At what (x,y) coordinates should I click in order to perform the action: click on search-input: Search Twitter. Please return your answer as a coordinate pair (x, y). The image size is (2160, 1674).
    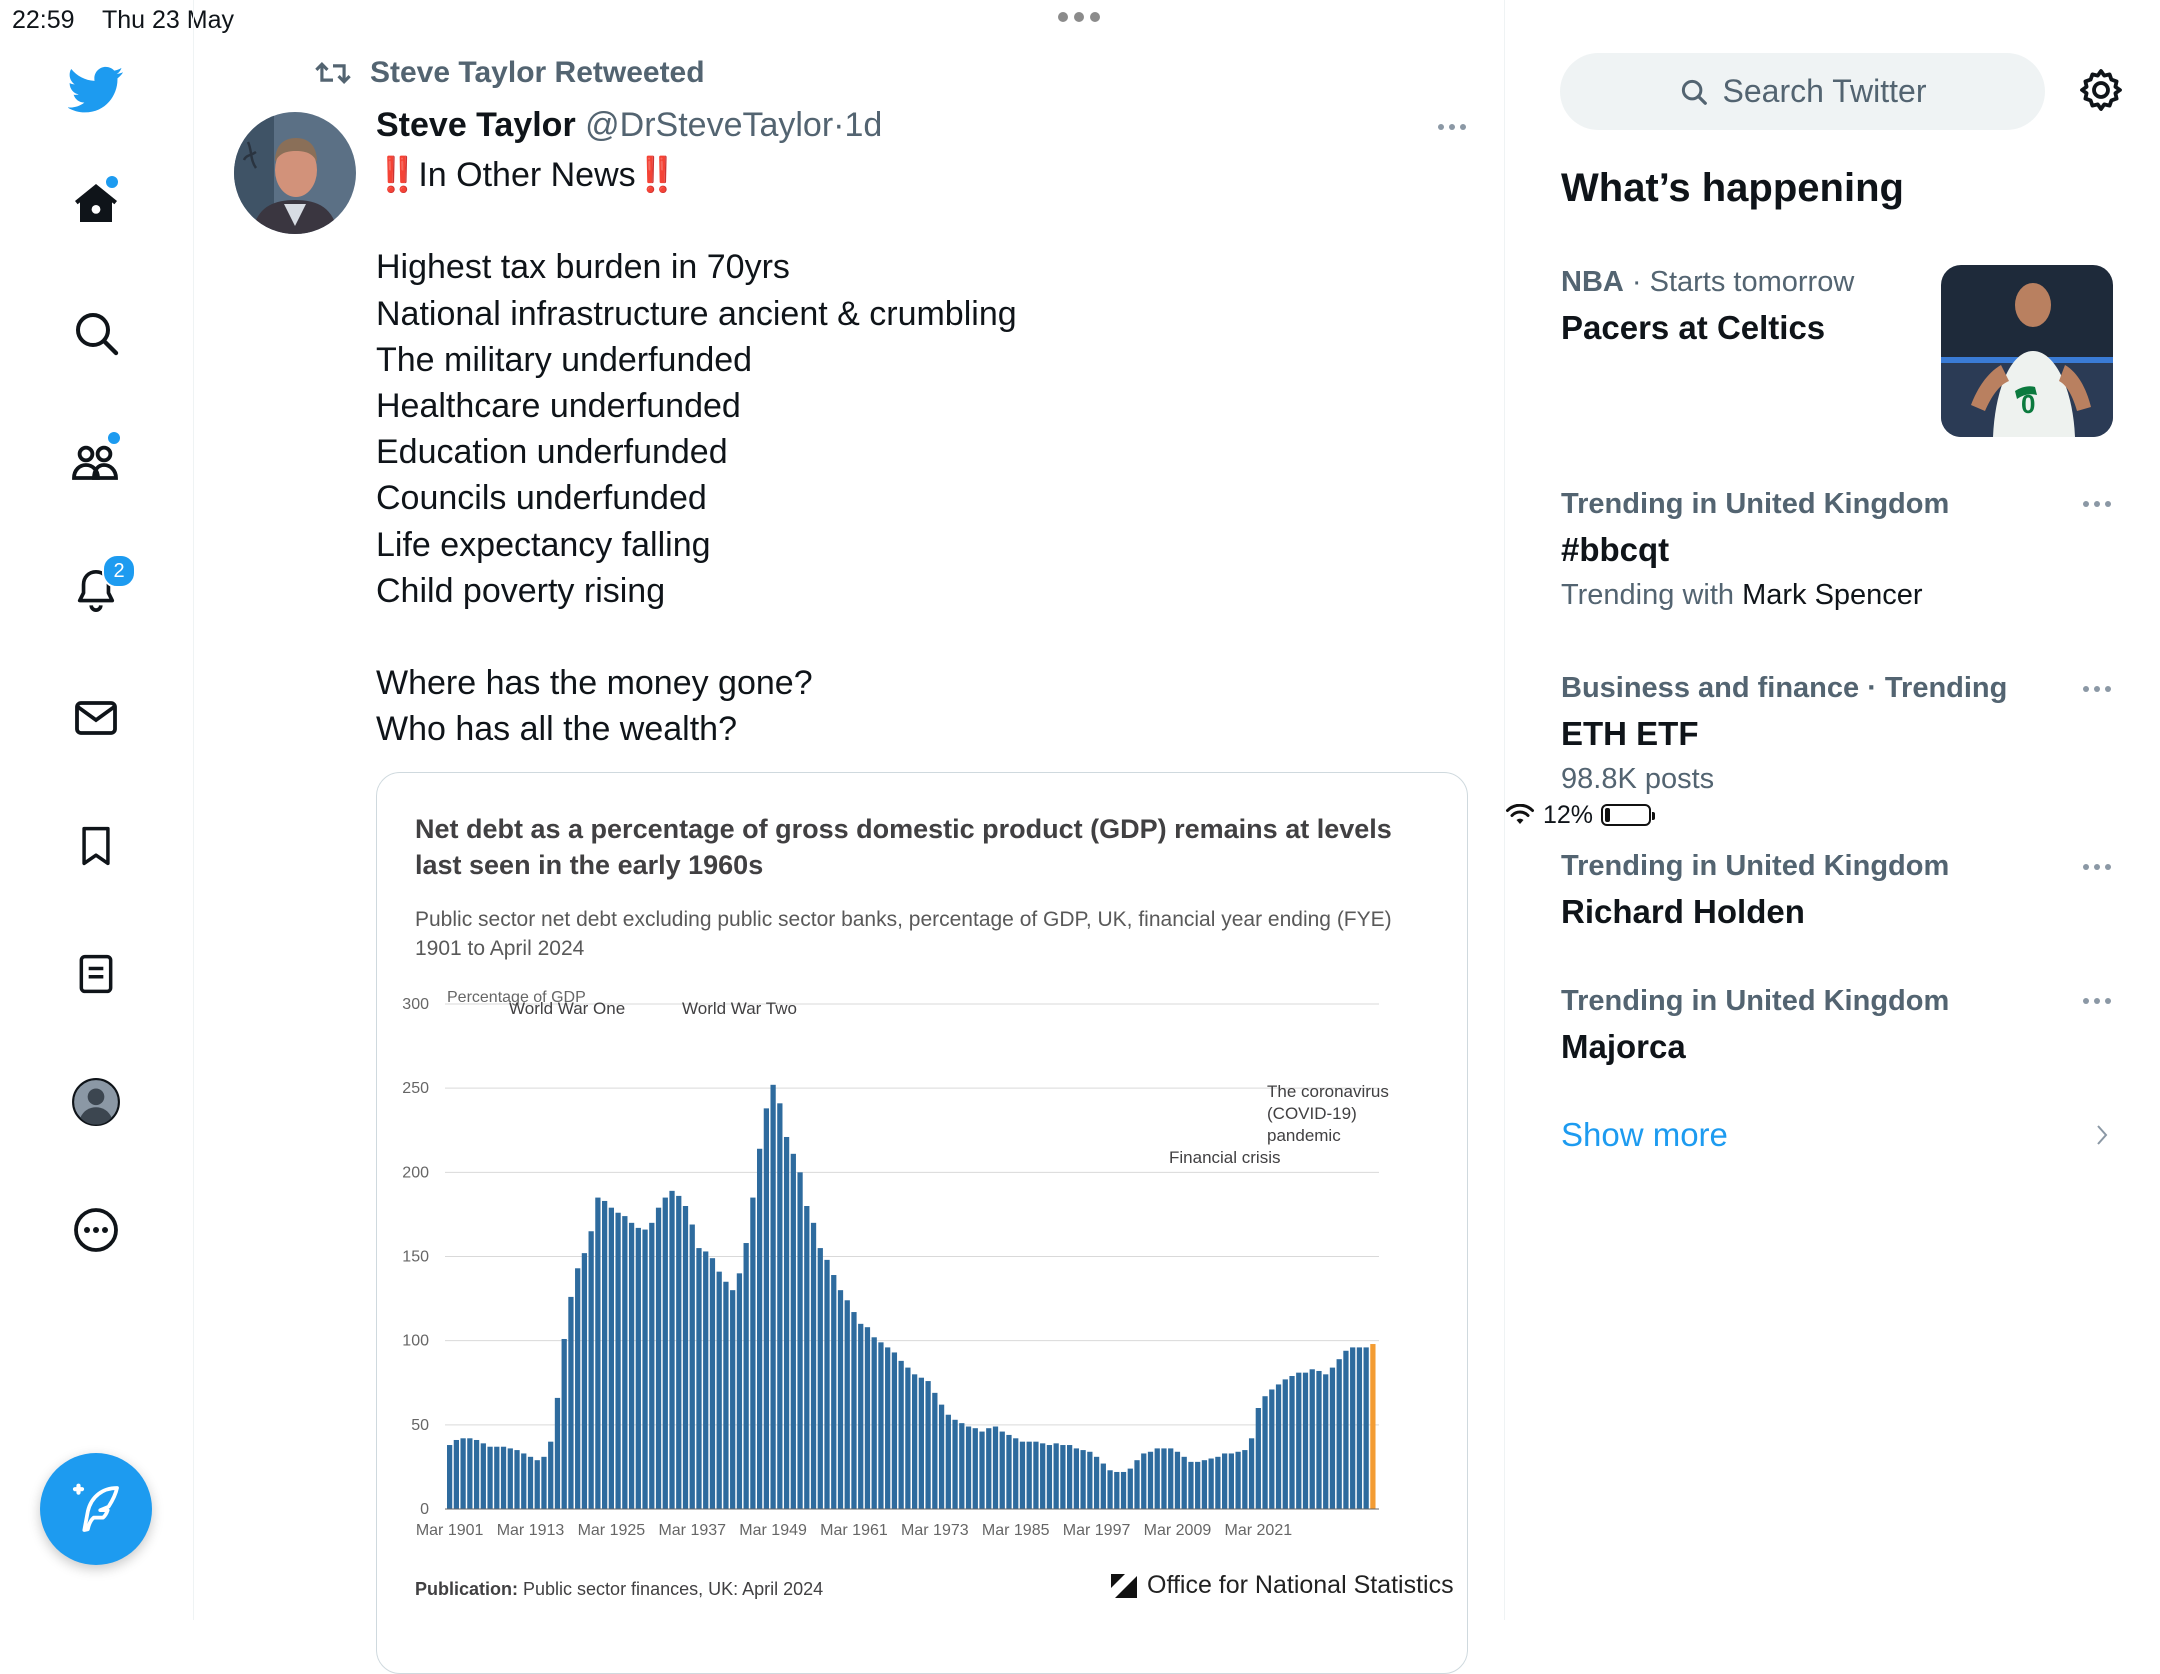
    Looking at the image, I should click on (1802, 91).